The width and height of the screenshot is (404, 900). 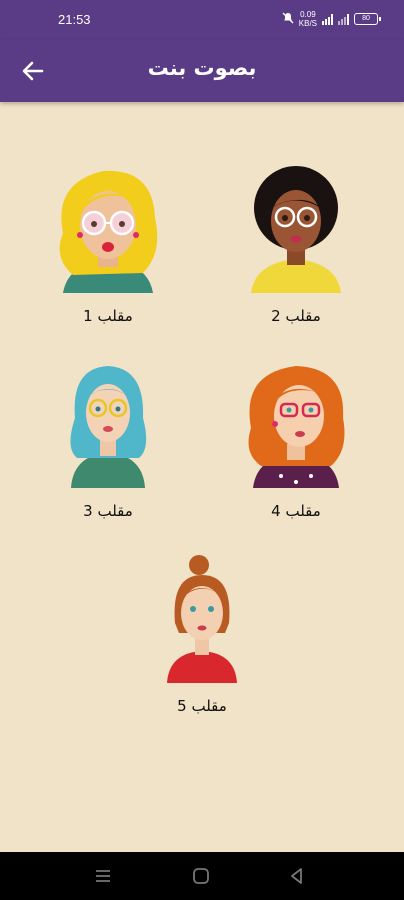 What do you see at coordinates (327, 19) in the screenshot?
I see `signal-icon` at bounding box center [327, 19].